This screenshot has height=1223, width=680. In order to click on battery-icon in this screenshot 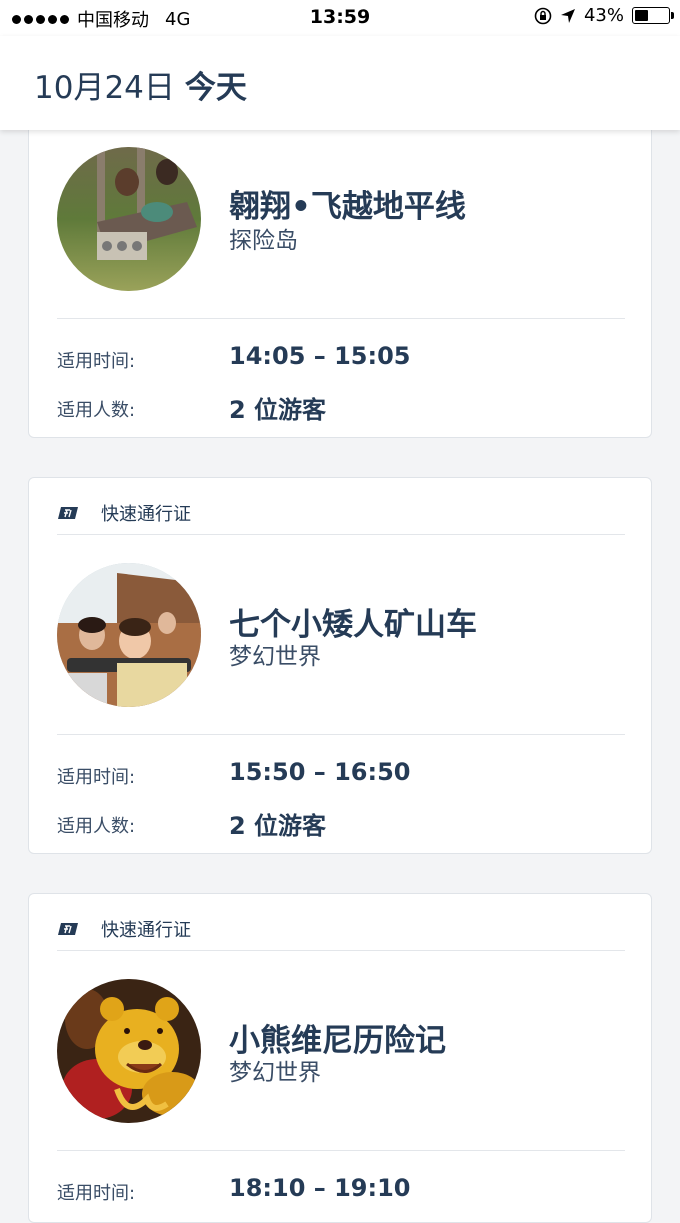, I will do `click(653, 15)`.